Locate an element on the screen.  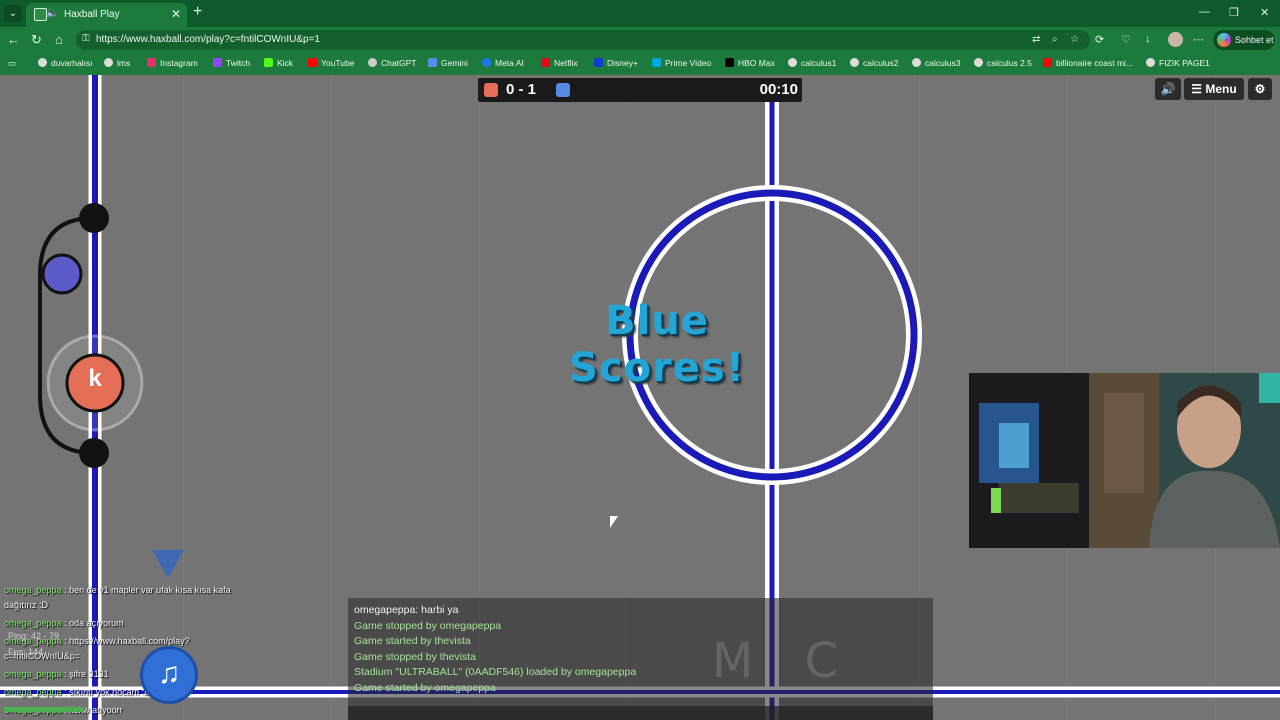
goal-announcement: Blue Scores! is located at coordinates (657, 345).